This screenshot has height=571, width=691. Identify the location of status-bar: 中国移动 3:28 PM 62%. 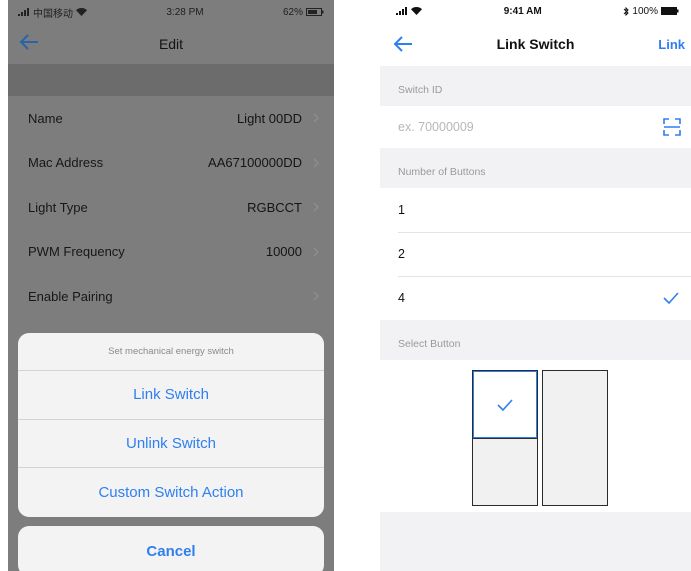
(171, 12).